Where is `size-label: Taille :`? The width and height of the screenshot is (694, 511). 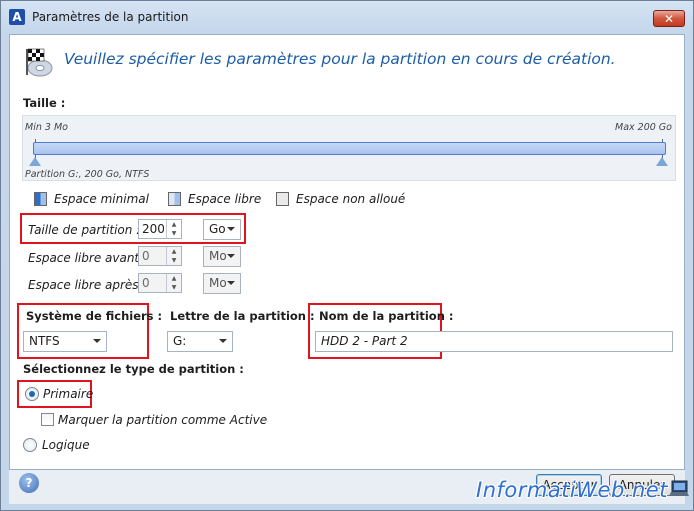
size-label: Taille : is located at coordinates (44, 103).